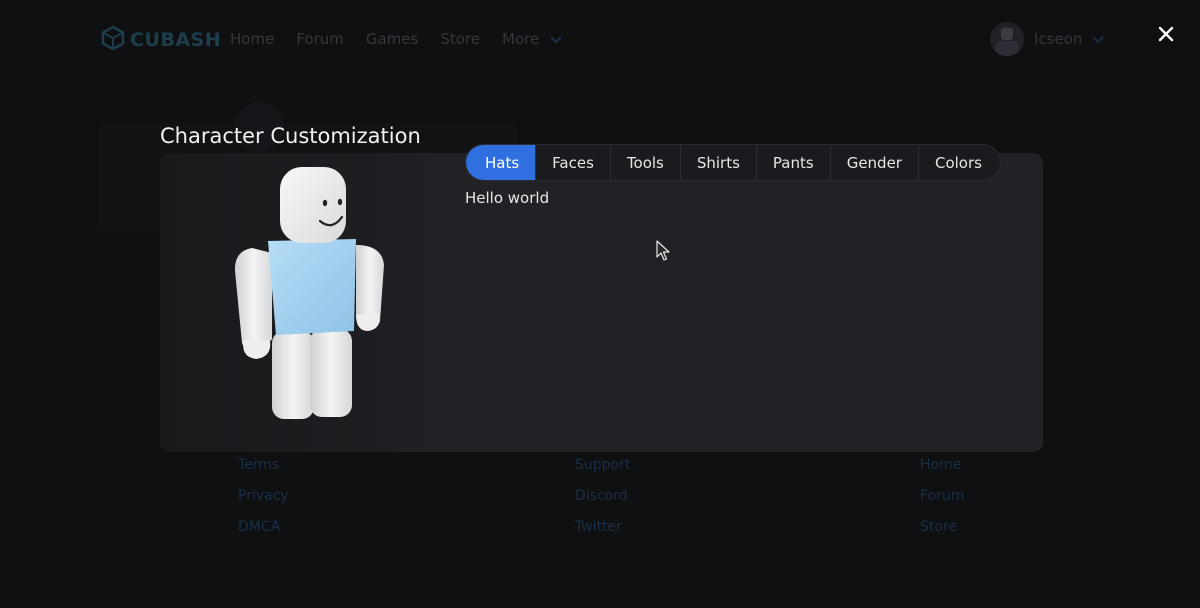 This screenshot has width=1200, height=608. I want to click on tab-content-text: Hello world, so click(507, 198).